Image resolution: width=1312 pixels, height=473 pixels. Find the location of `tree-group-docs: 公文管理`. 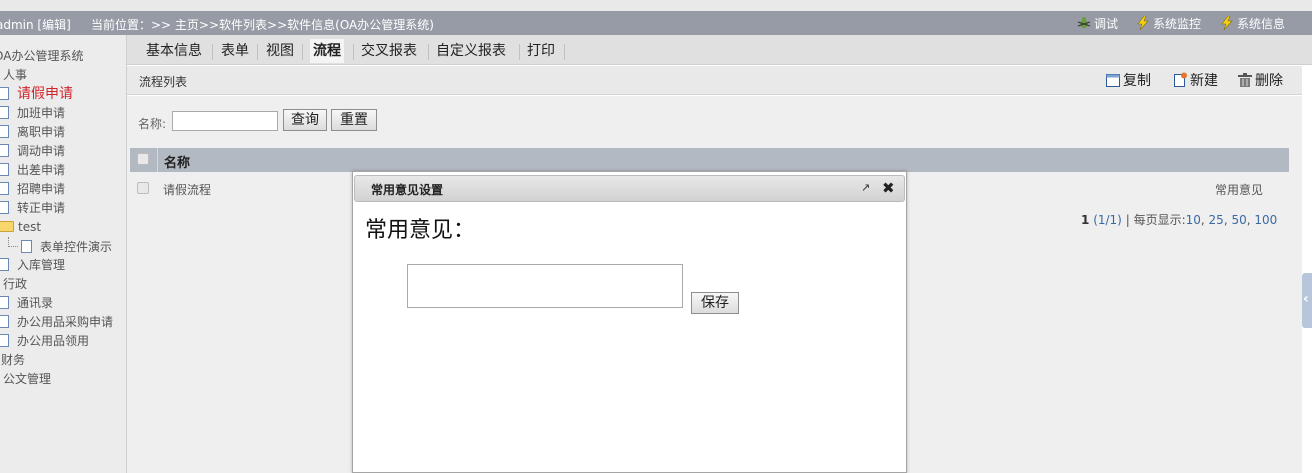

tree-group-docs: 公文管理 is located at coordinates (27, 379).